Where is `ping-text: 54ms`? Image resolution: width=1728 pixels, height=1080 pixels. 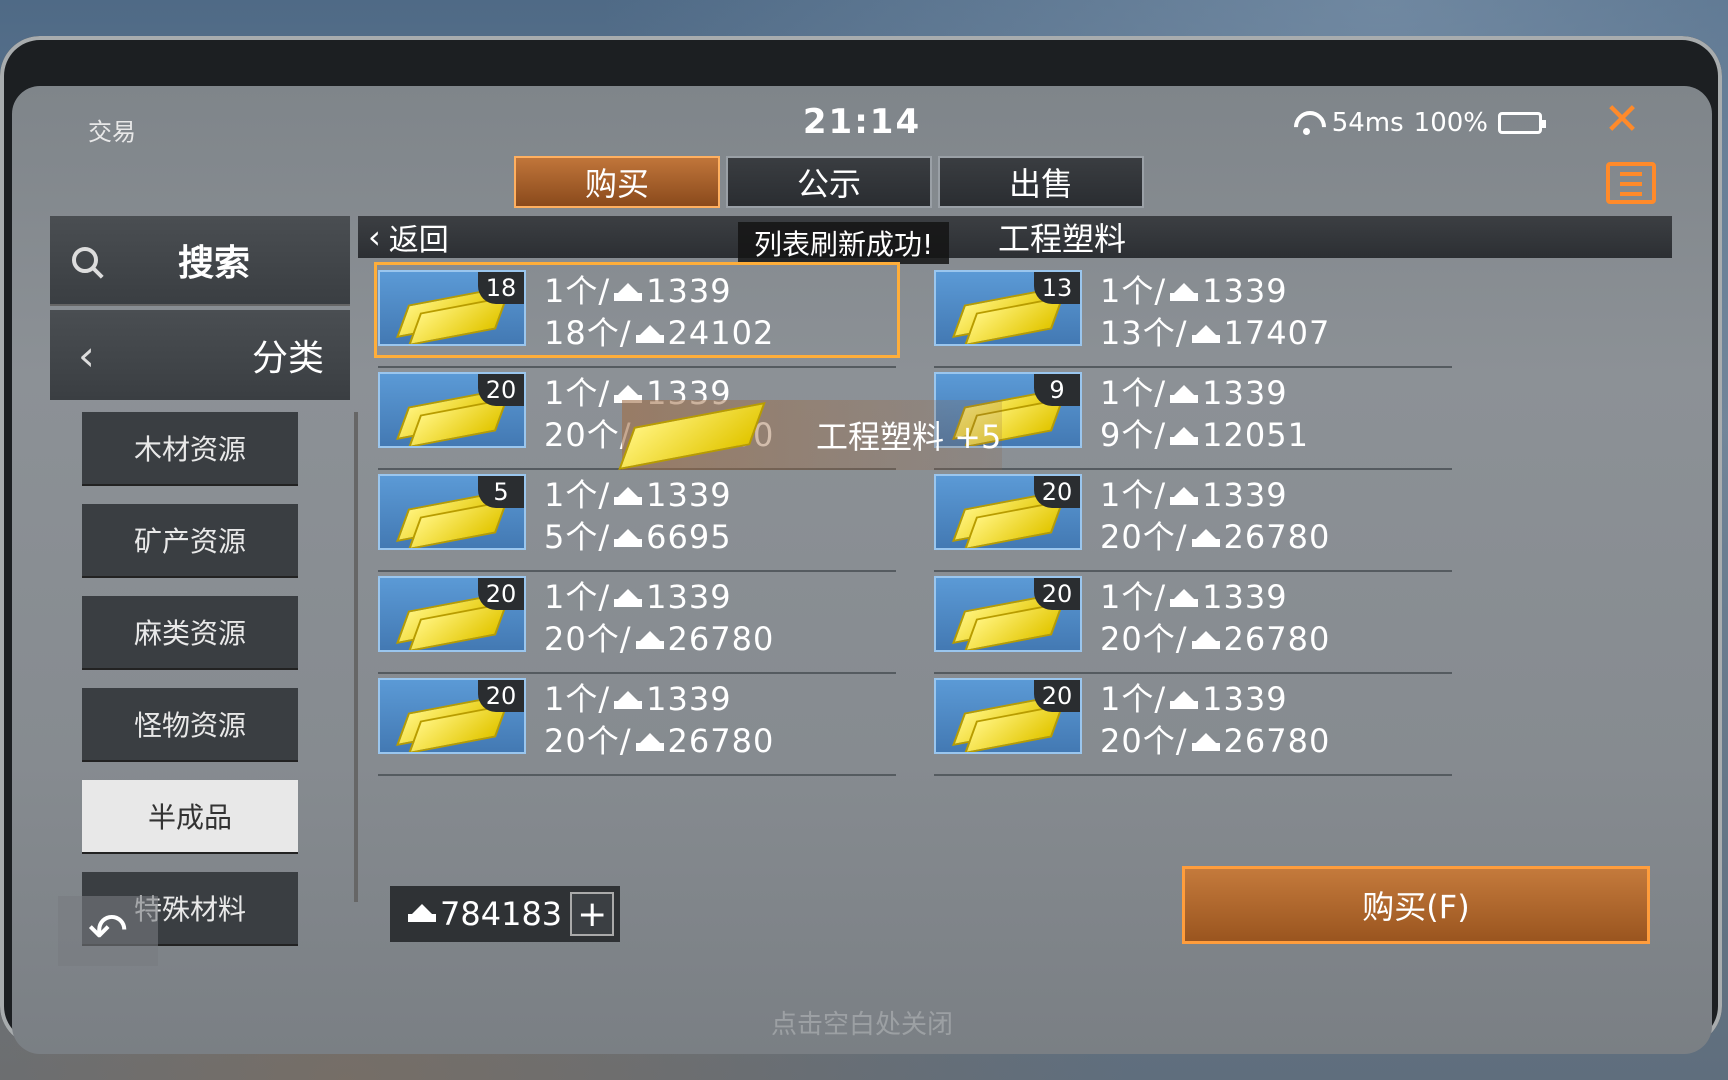 ping-text: 54ms is located at coordinates (1367, 123).